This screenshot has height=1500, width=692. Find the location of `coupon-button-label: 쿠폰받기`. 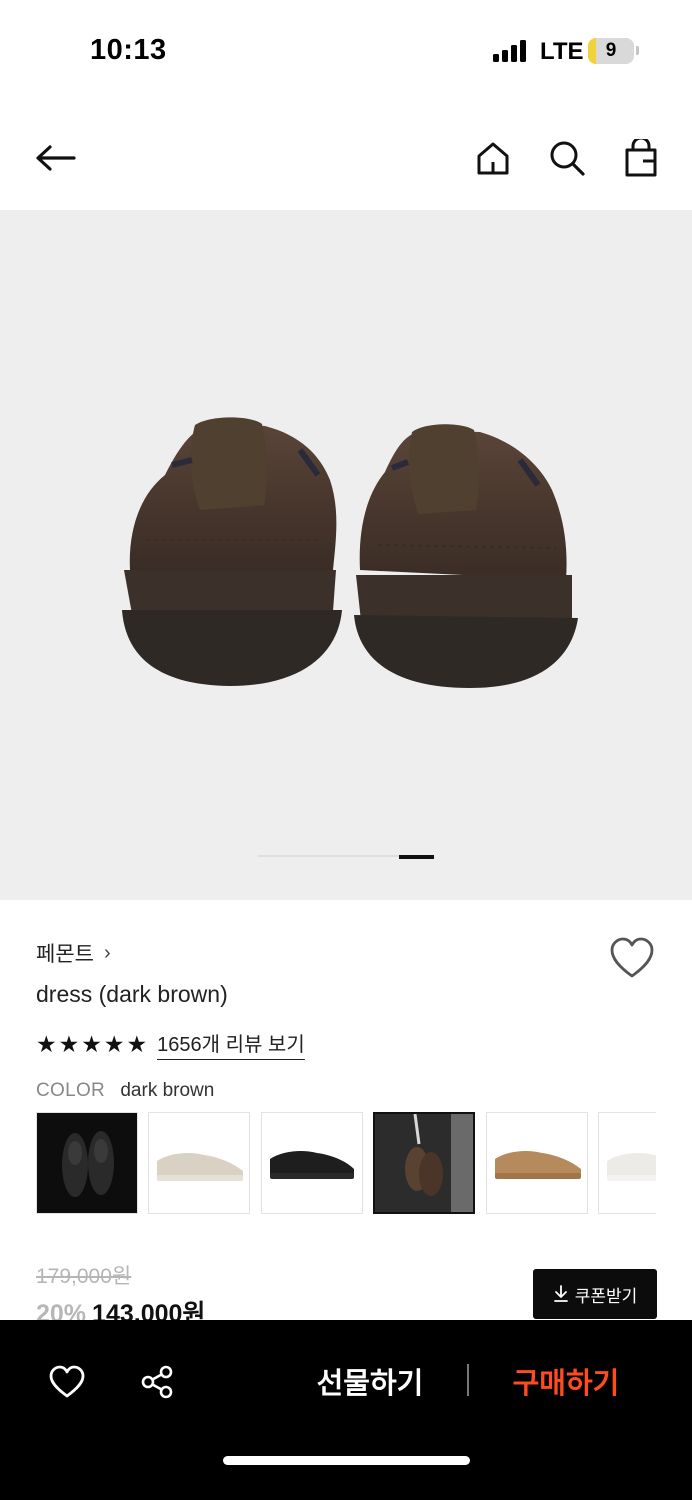

coupon-button-label: 쿠폰받기 is located at coordinates (606, 1296).